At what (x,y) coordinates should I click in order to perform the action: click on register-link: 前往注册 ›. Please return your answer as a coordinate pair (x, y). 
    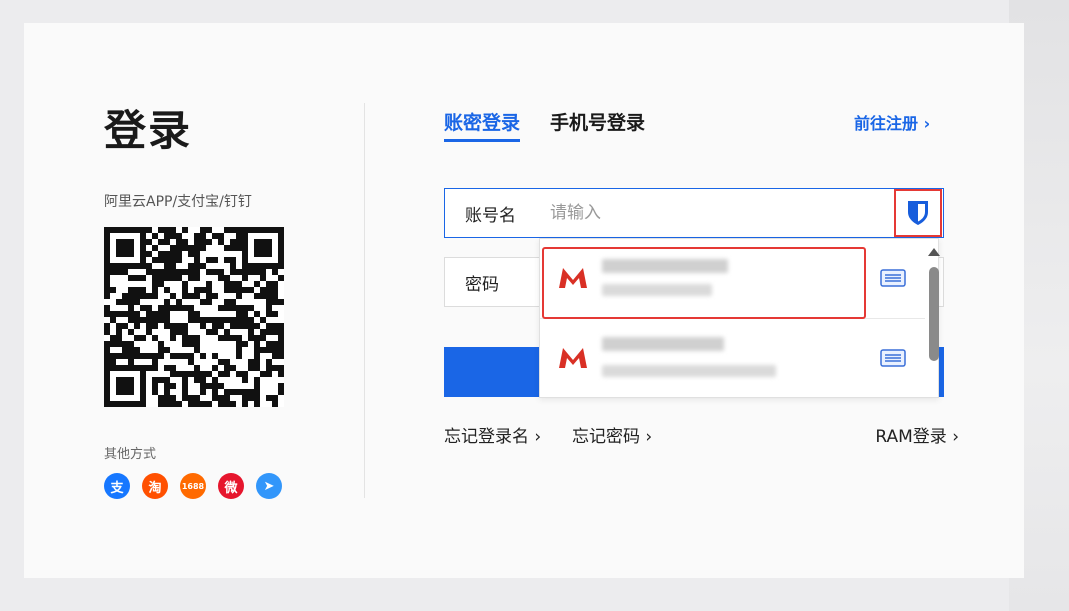
    Looking at the image, I should click on (892, 122).